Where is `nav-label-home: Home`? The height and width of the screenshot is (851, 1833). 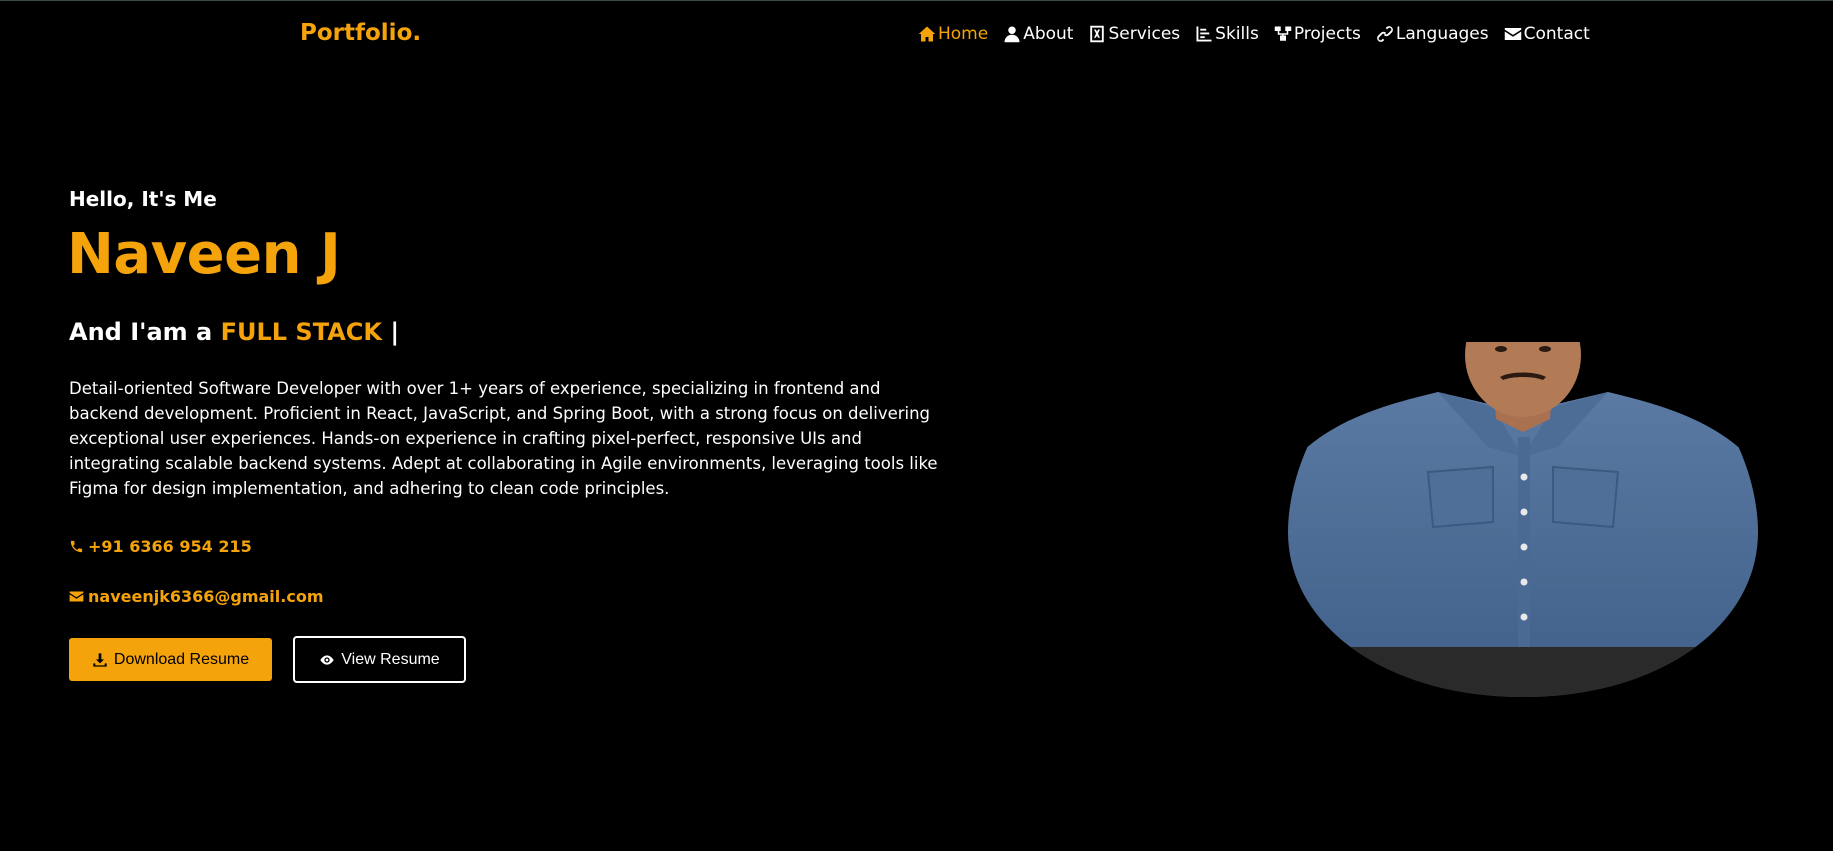
nav-label-home: Home is located at coordinates (963, 34).